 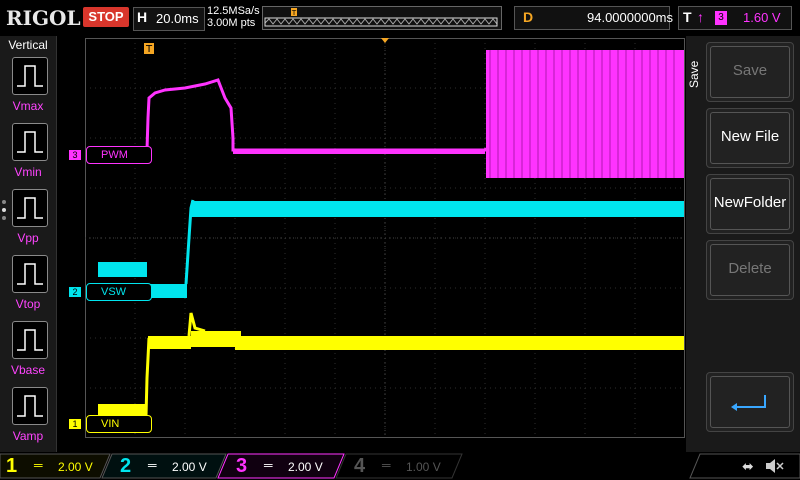 What do you see at coordinates (687, 17) in the screenshot?
I see `trigger-label: T` at bounding box center [687, 17].